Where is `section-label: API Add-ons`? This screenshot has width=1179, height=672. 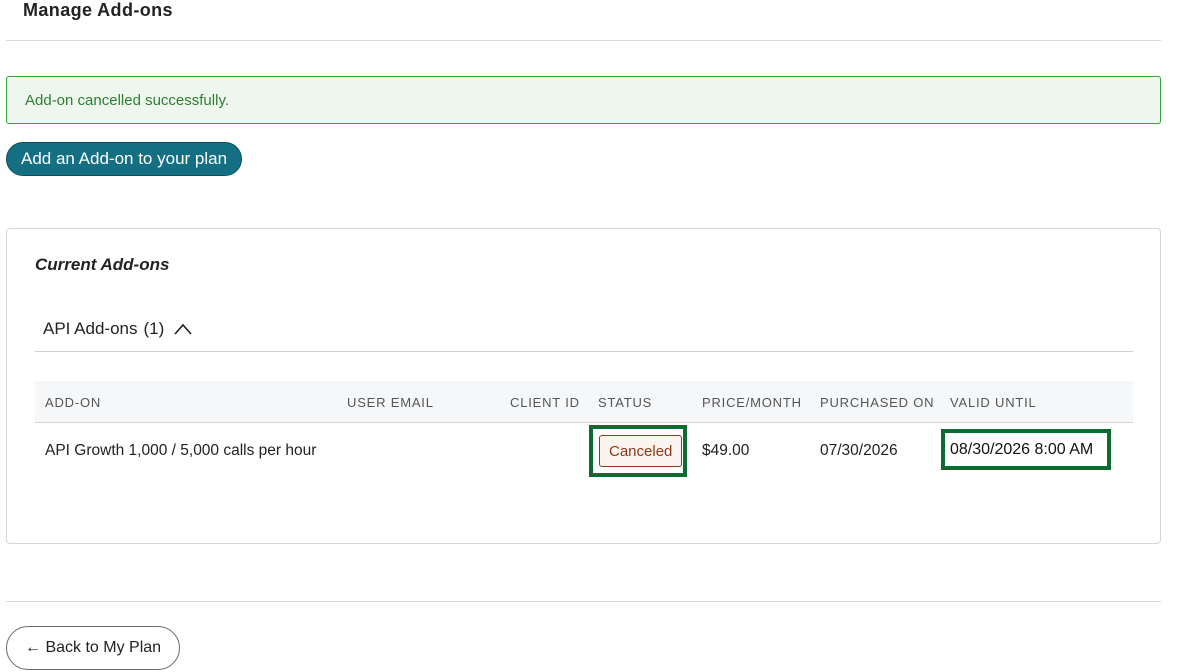 section-label: API Add-ons is located at coordinates (90, 328).